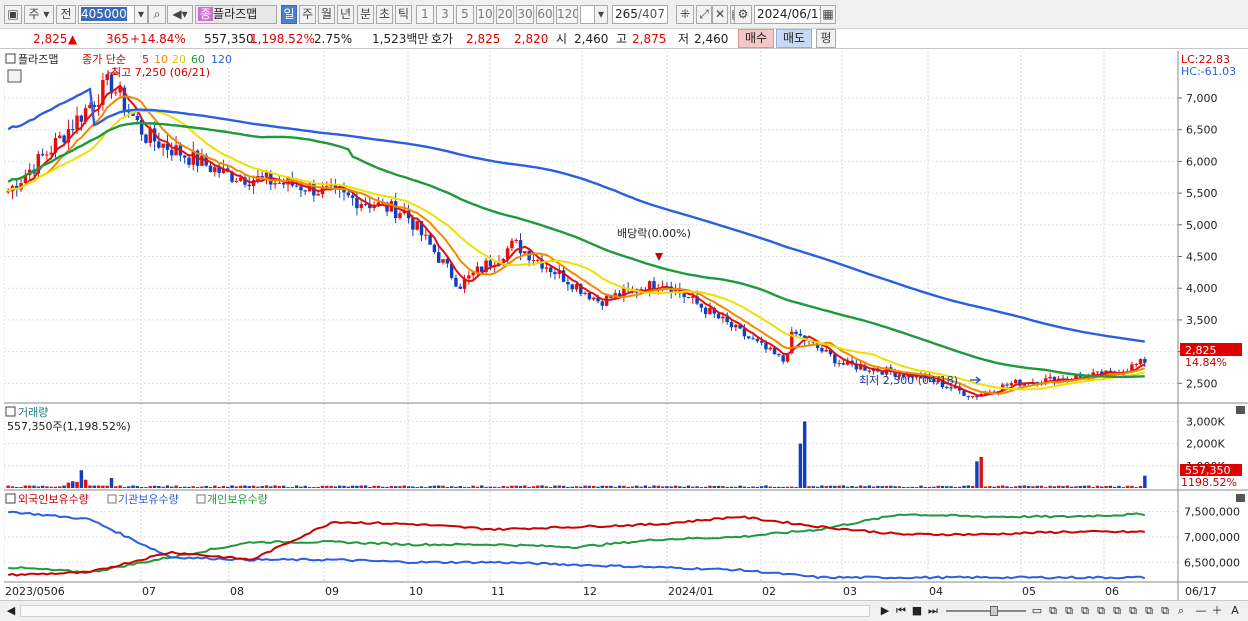 The image size is (1248, 621). What do you see at coordinates (756, 38) in the screenshot?
I see `buy-button: 매수` at bounding box center [756, 38].